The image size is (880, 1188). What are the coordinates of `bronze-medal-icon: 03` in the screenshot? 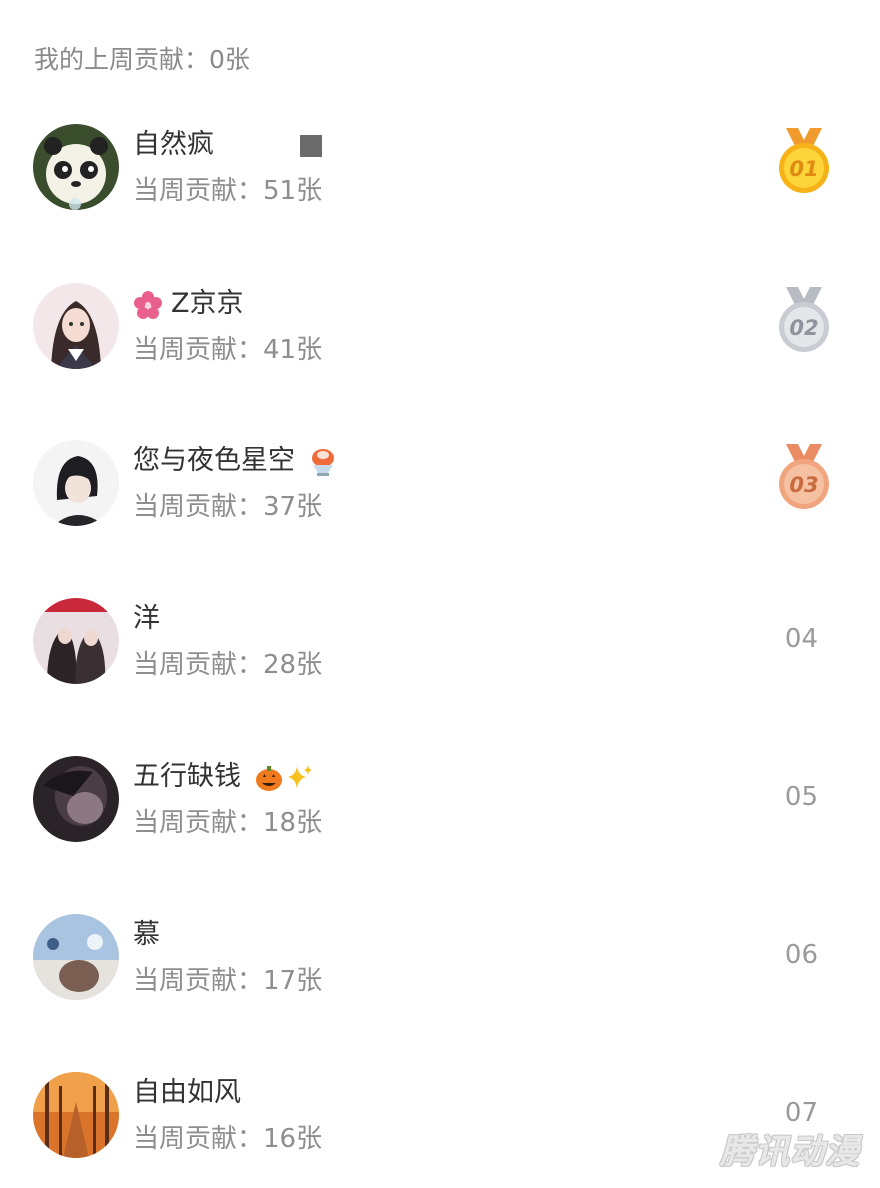 It's located at (804, 476).